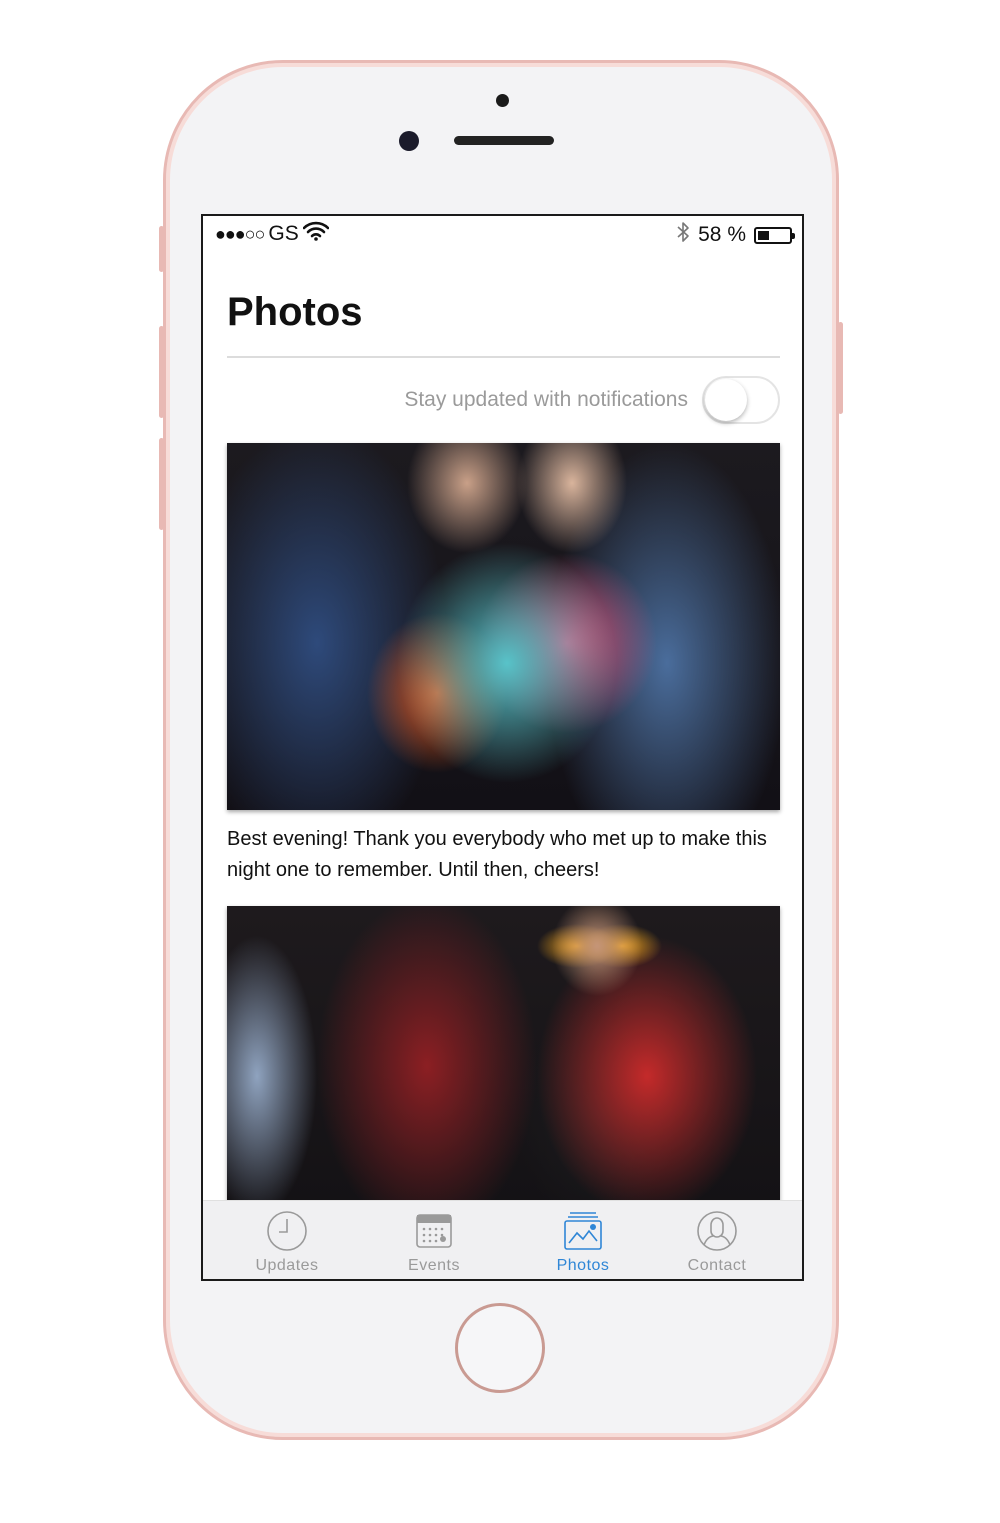  Describe the element at coordinates (295, 312) in the screenshot. I see `page-title: Photos` at that location.